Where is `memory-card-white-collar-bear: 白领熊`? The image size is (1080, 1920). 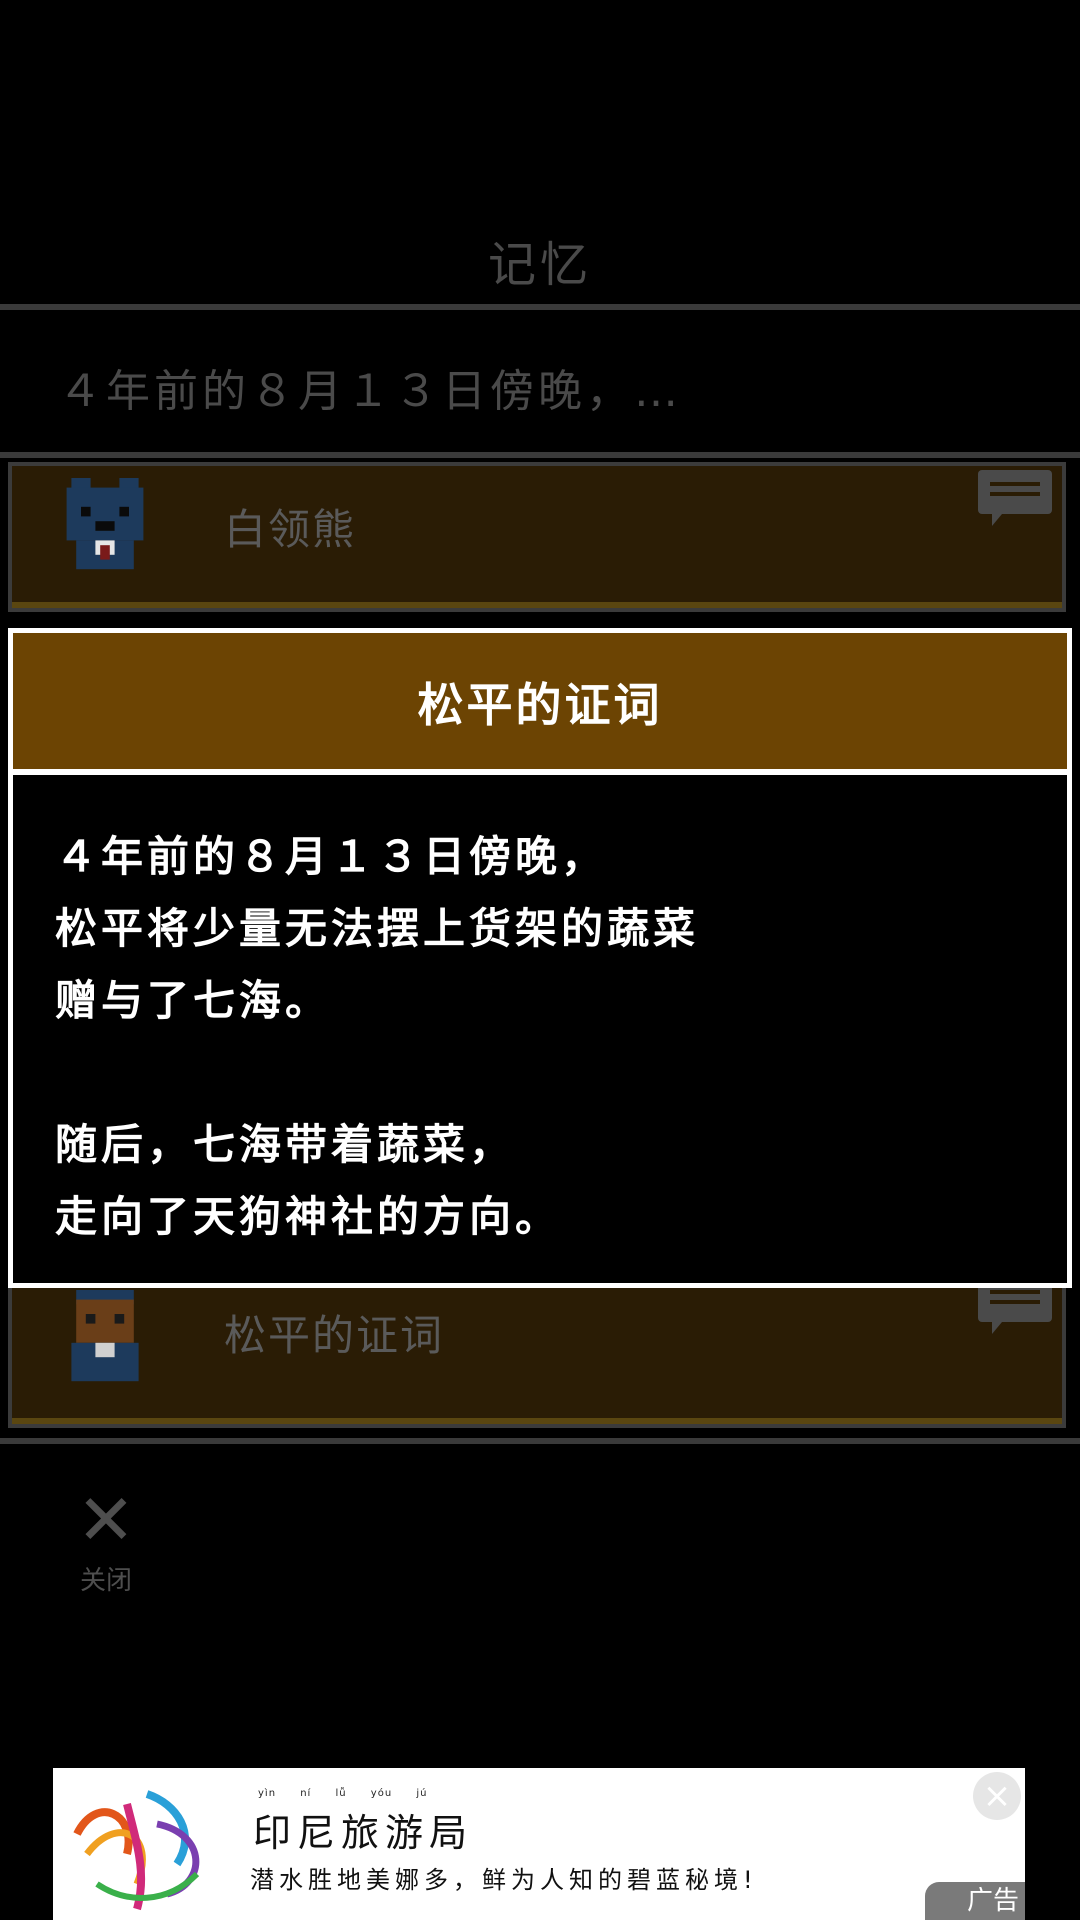
memory-card-white-collar-bear: 白领熊 is located at coordinates (537, 537).